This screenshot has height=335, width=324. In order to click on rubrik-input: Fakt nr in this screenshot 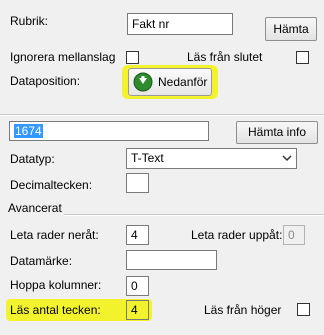, I will do `click(180, 24)`.